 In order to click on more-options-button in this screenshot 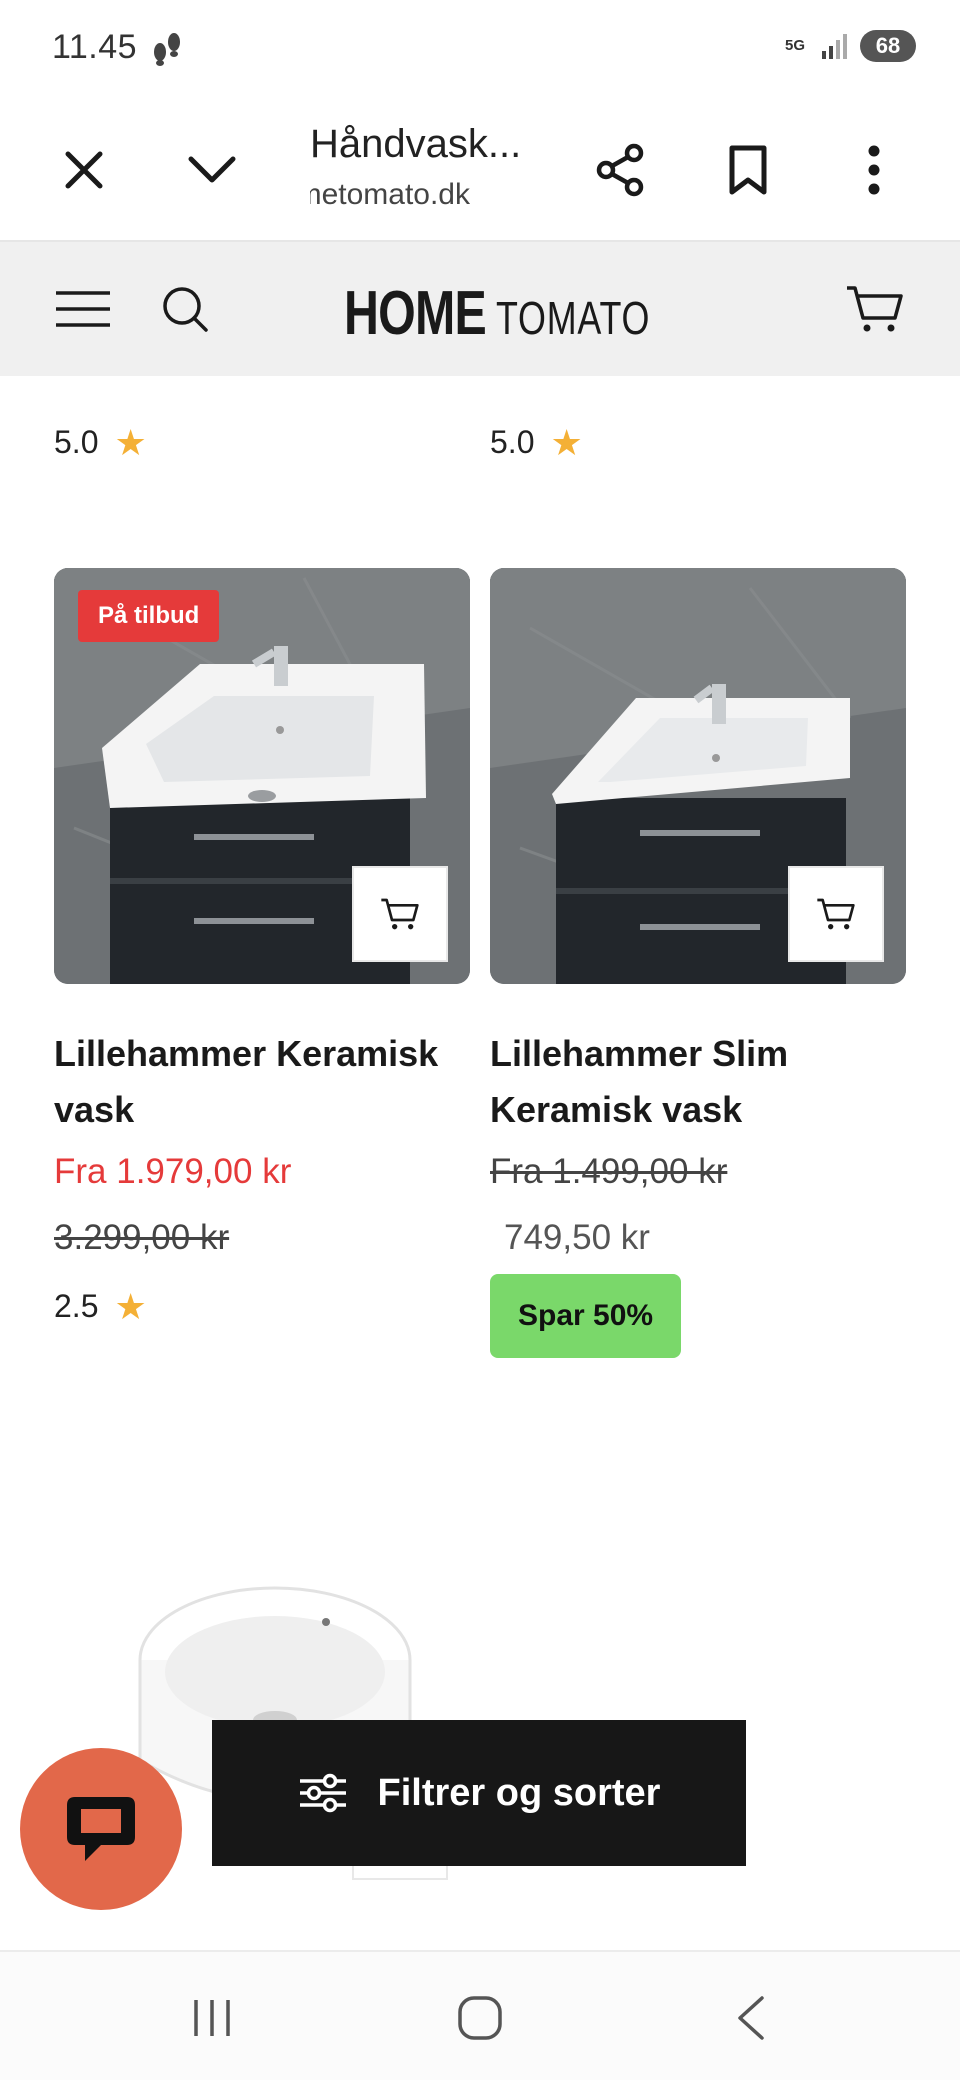, I will do `click(874, 170)`.